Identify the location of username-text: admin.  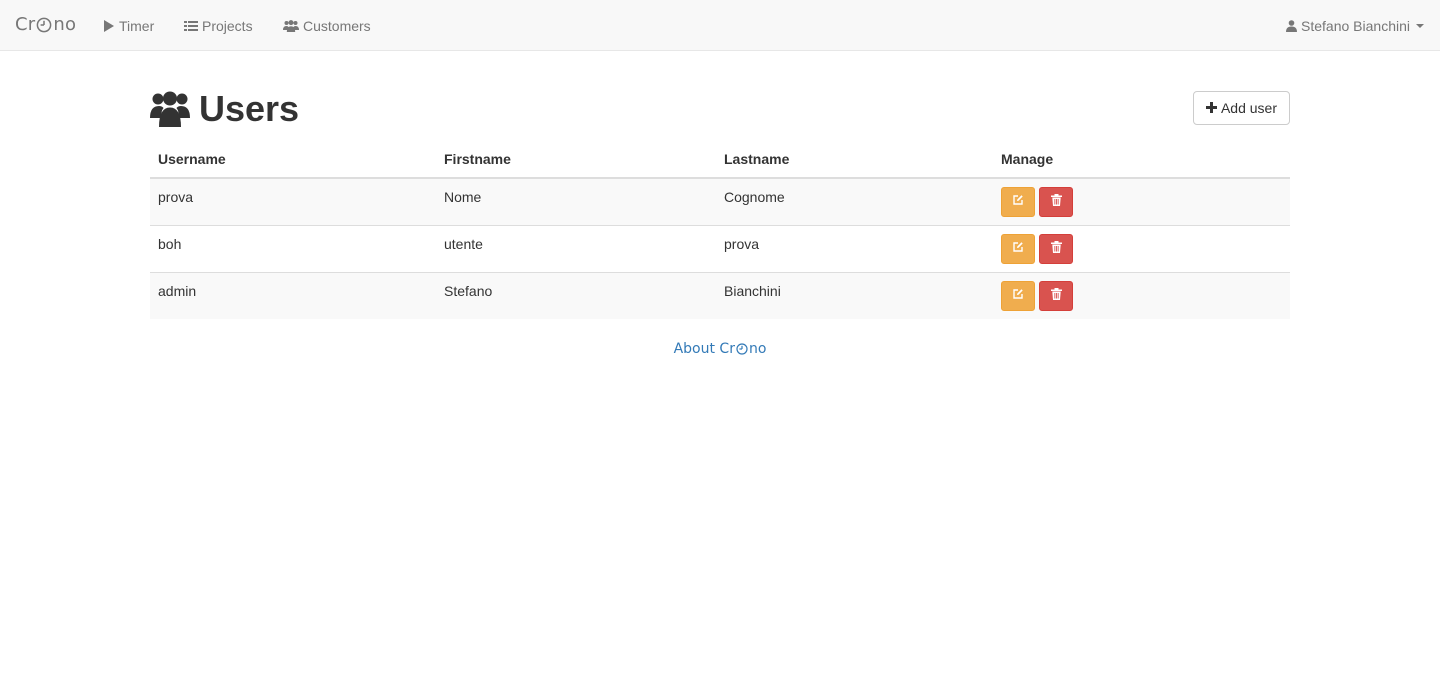
(177, 290).